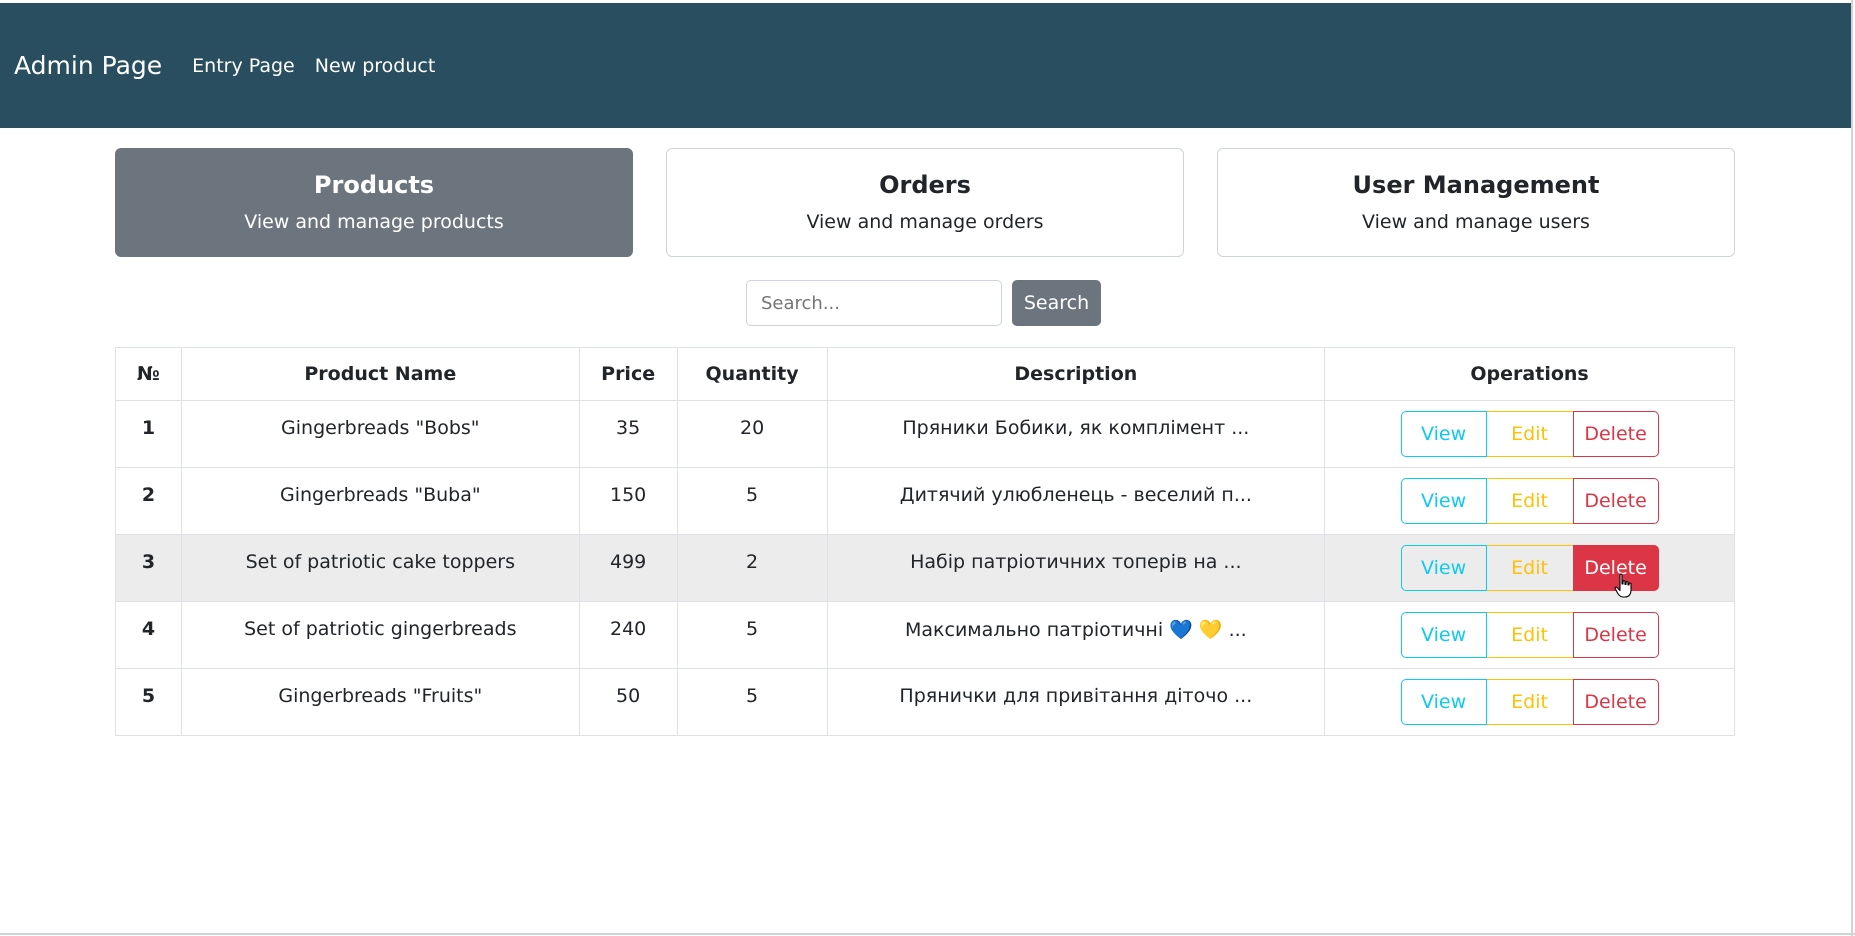 This screenshot has width=1855, height=936. What do you see at coordinates (925, 185) in the screenshot?
I see `card-title: Orders` at bounding box center [925, 185].